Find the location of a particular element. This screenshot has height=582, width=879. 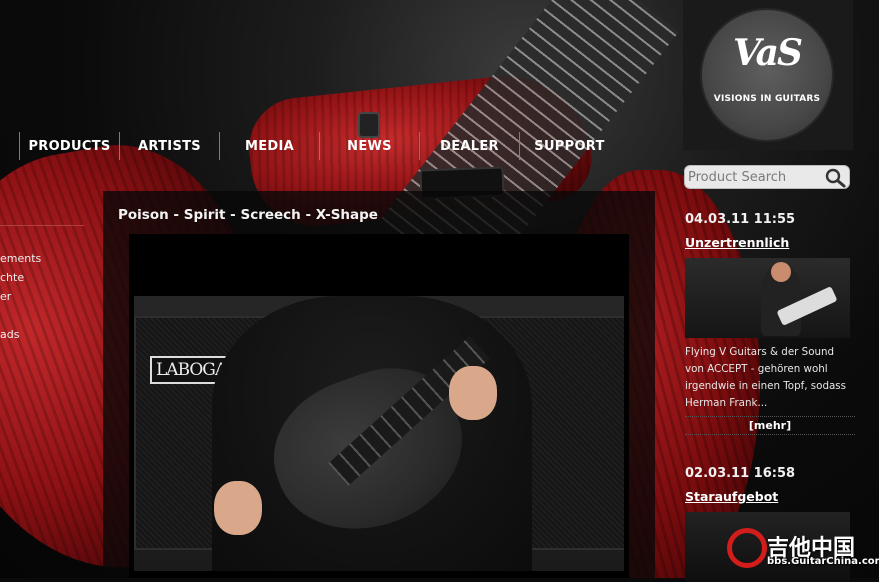

left-sidebar-link: ads is located at coordinates (50, 334).